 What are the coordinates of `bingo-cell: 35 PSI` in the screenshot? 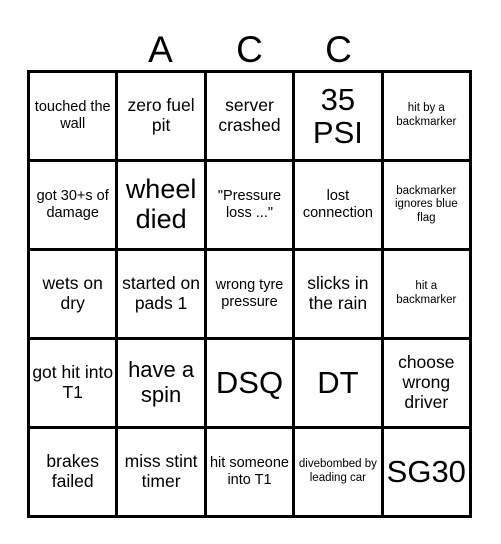 It's located at (339, 117).